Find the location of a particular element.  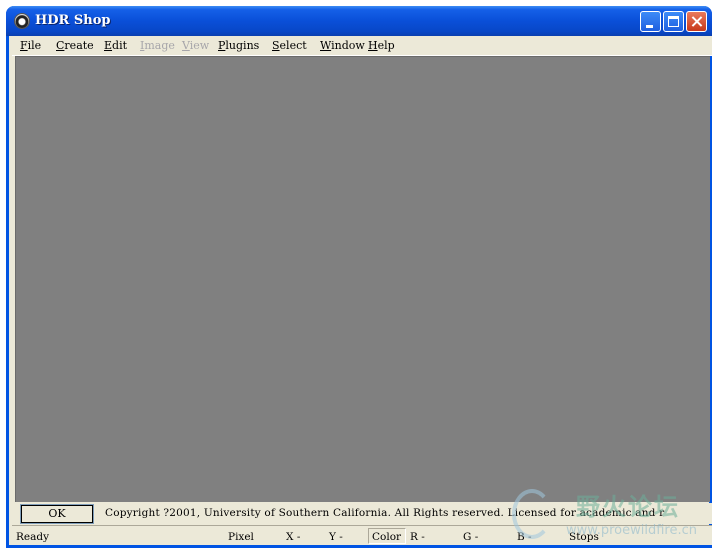

menu-file: File is located at coordinates (30, 45).